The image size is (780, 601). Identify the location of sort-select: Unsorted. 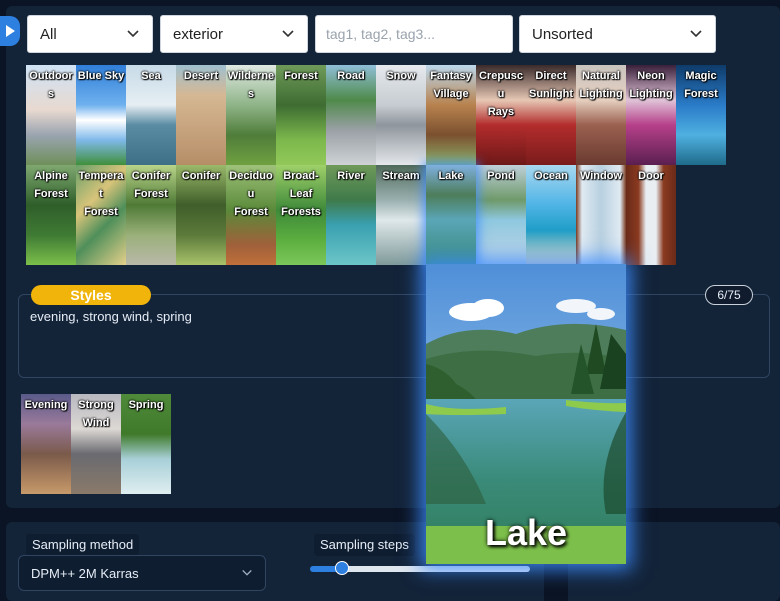
(617, 34).